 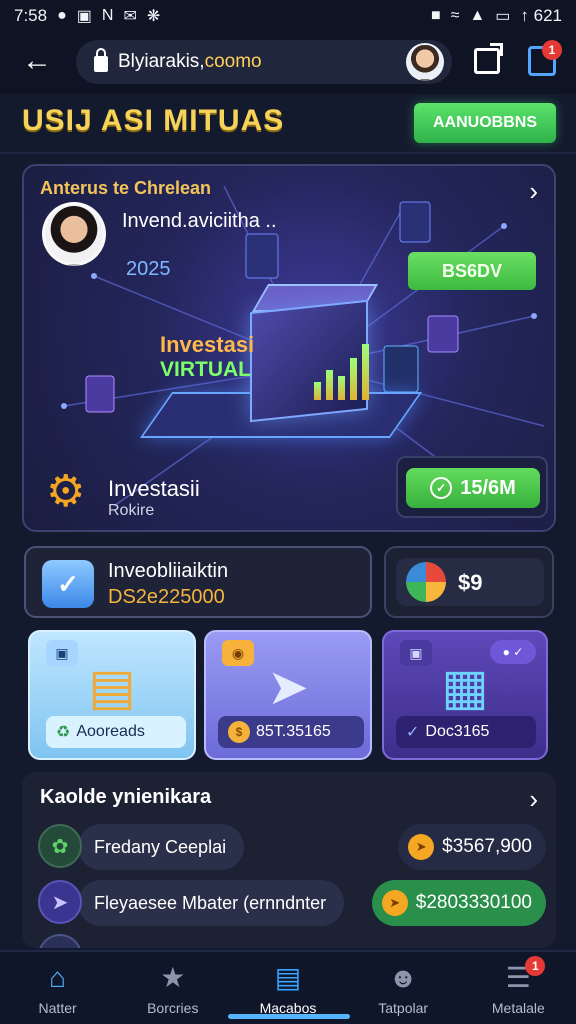 I want to click on image-icon: ▣, so click(x=62, y=653).